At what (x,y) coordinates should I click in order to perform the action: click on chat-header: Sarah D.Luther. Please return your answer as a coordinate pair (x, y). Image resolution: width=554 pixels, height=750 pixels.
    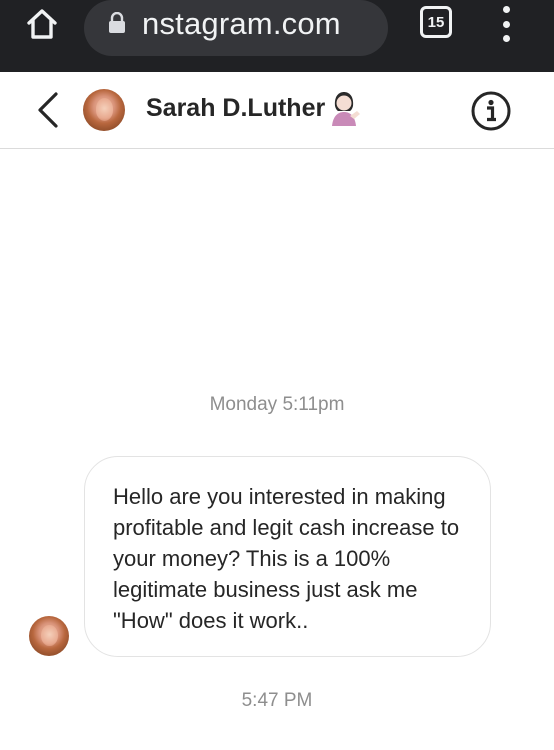
    Looking at the image, I should click on (277, 110).